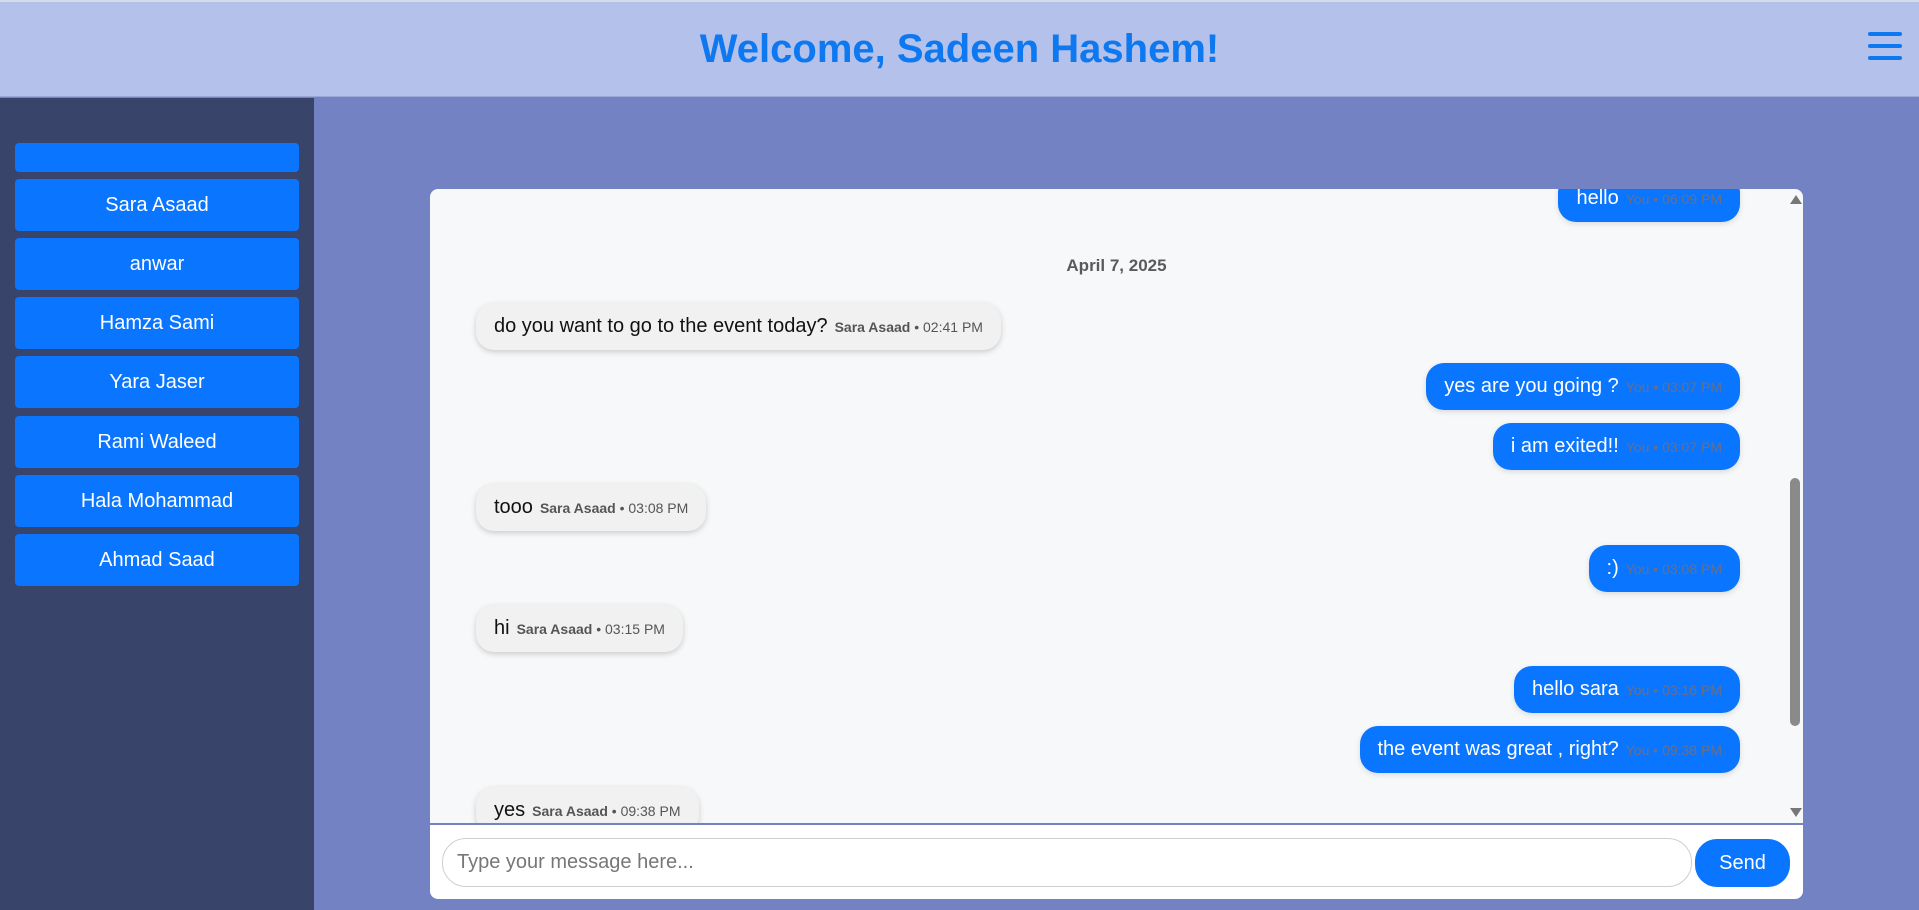 This screenshot has height=910, width=1919. I want to click on contact-item-sara-asaad: Sara Asaad, so click(157, 205).